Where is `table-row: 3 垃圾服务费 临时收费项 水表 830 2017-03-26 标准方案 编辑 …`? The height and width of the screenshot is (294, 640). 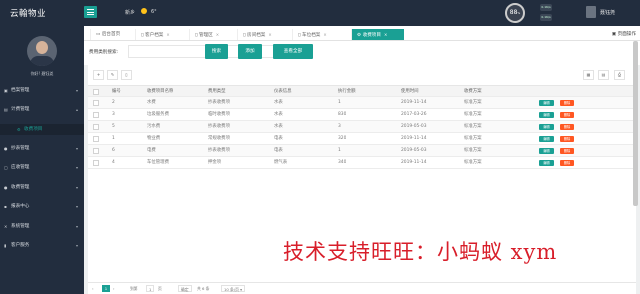 table-row: 3 垃圾服务费 临时收费项 水表 830 2017-03-26 标准方案 编辑 … is located at coordinates (362, 115).